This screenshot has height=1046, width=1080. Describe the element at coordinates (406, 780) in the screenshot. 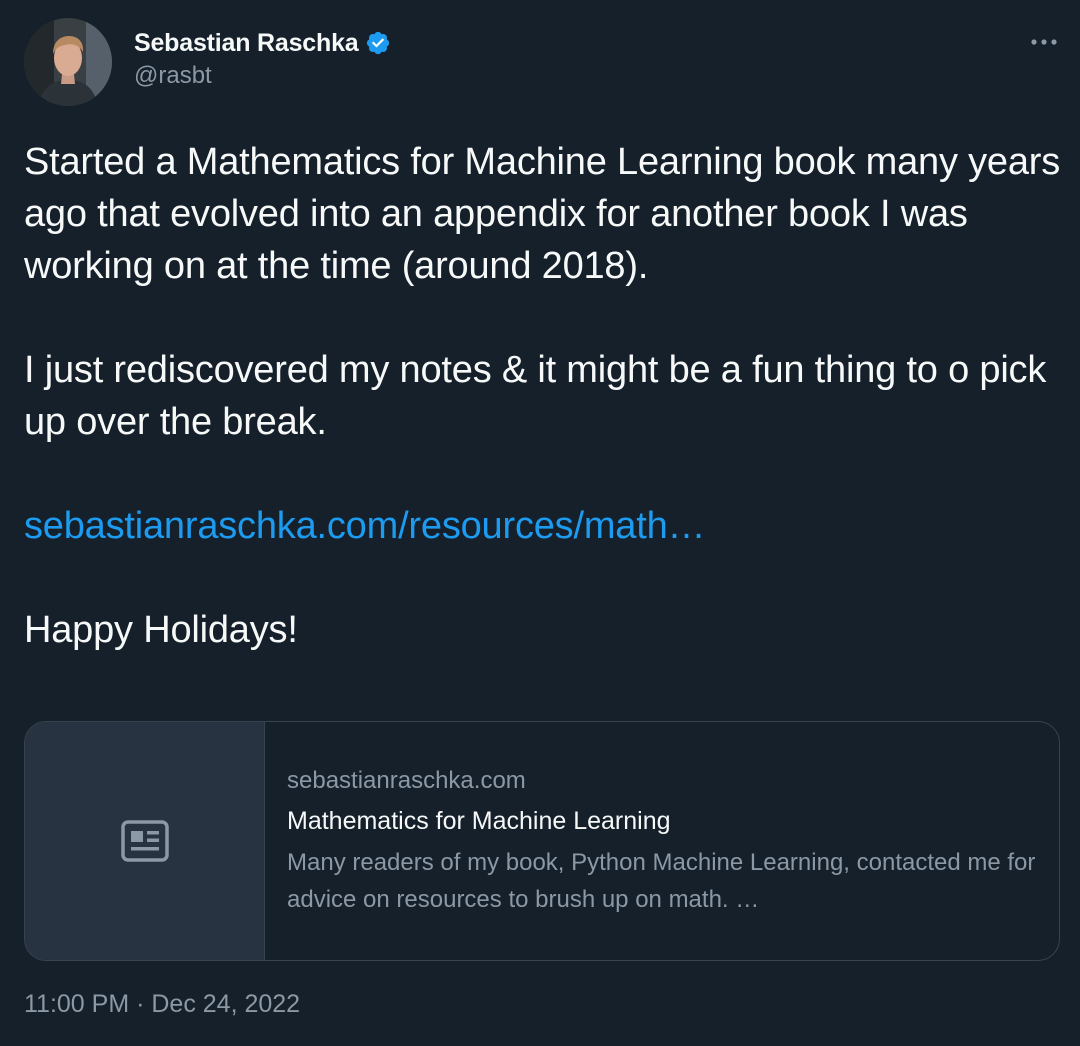

I see `card-domain: sebastianraschka.com` at that location.